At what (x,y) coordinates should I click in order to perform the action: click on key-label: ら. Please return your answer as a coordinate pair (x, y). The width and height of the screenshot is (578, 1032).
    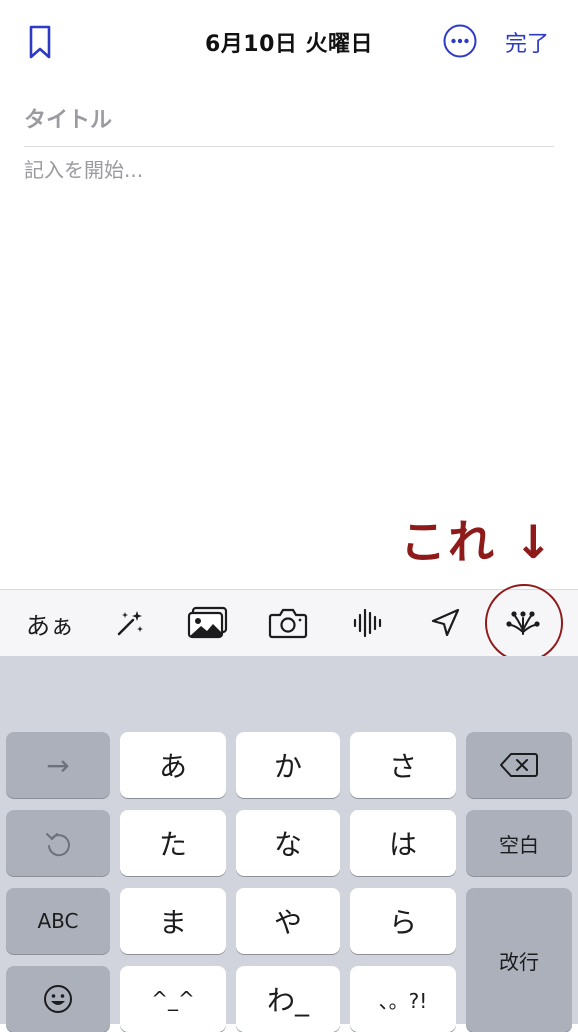
    Looking at the image, I should click on (402, 922).